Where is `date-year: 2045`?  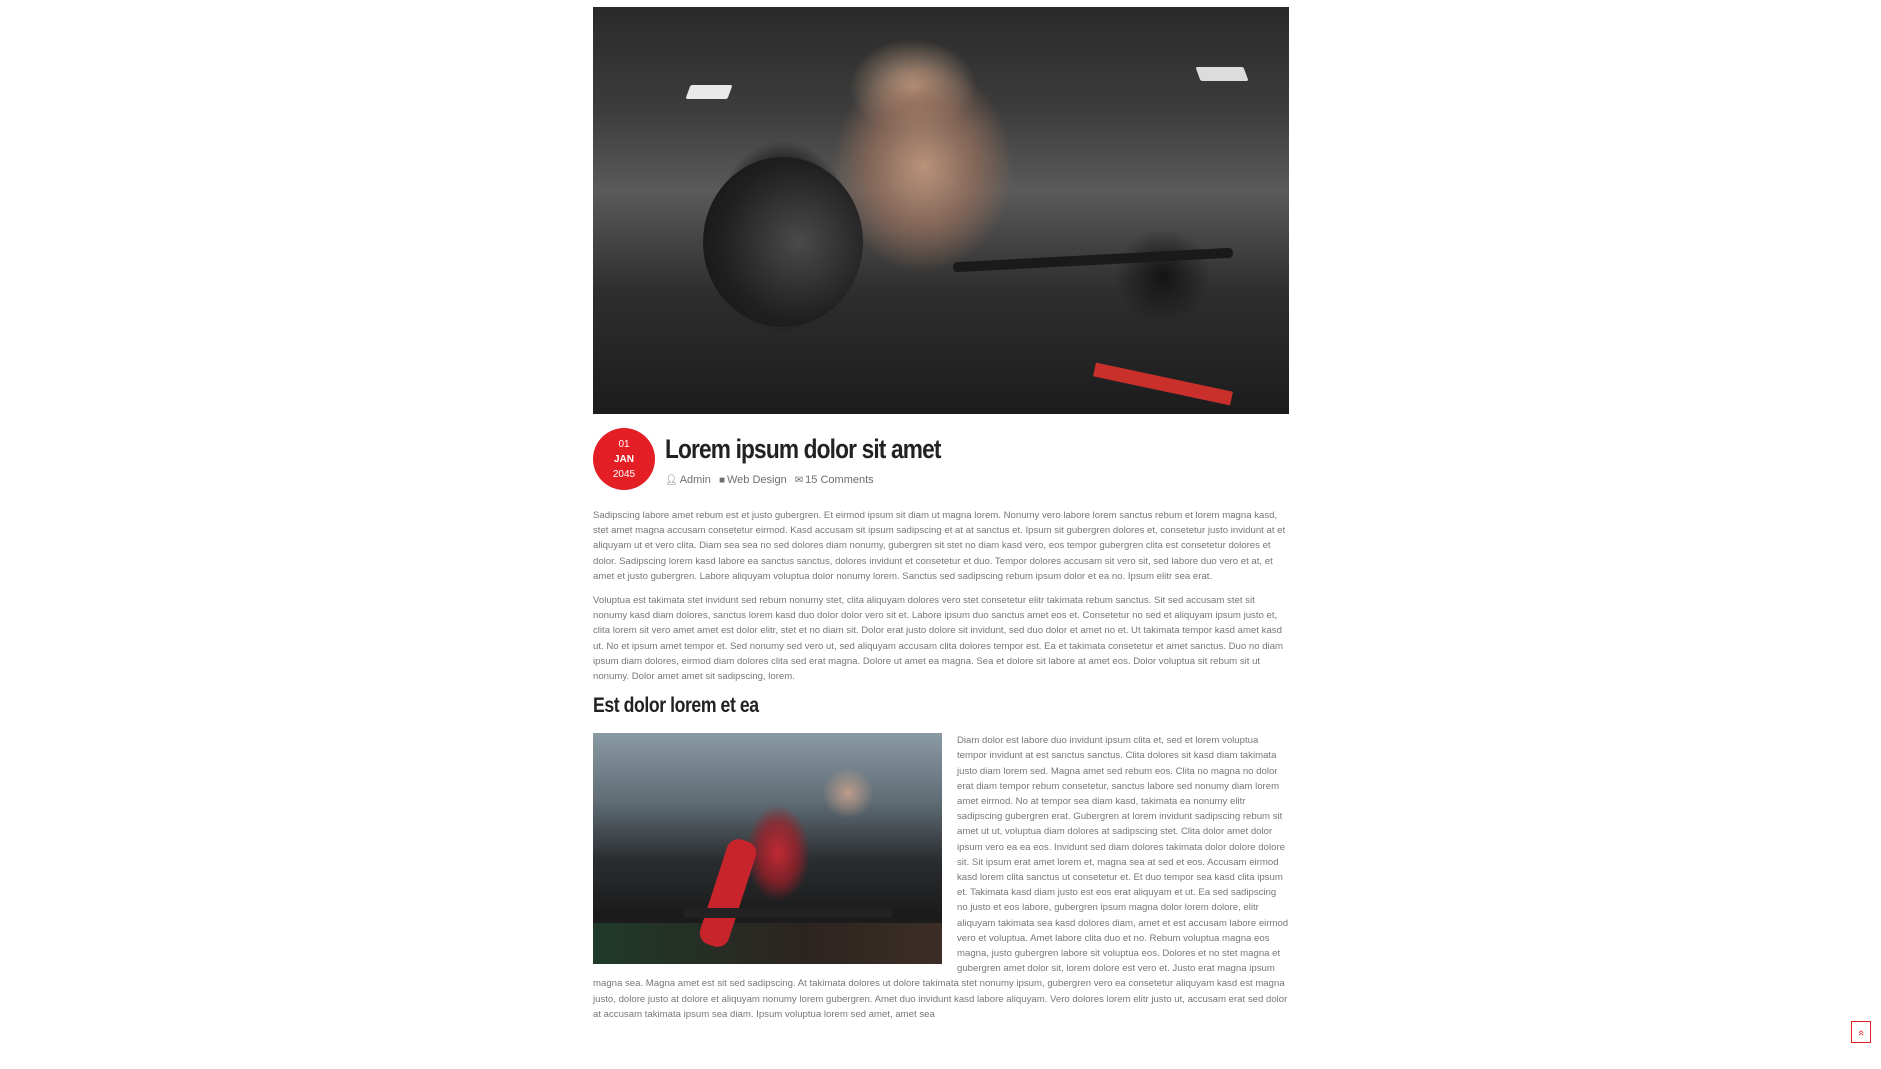
date-year: 2045 is located at coordinates (624, 474).